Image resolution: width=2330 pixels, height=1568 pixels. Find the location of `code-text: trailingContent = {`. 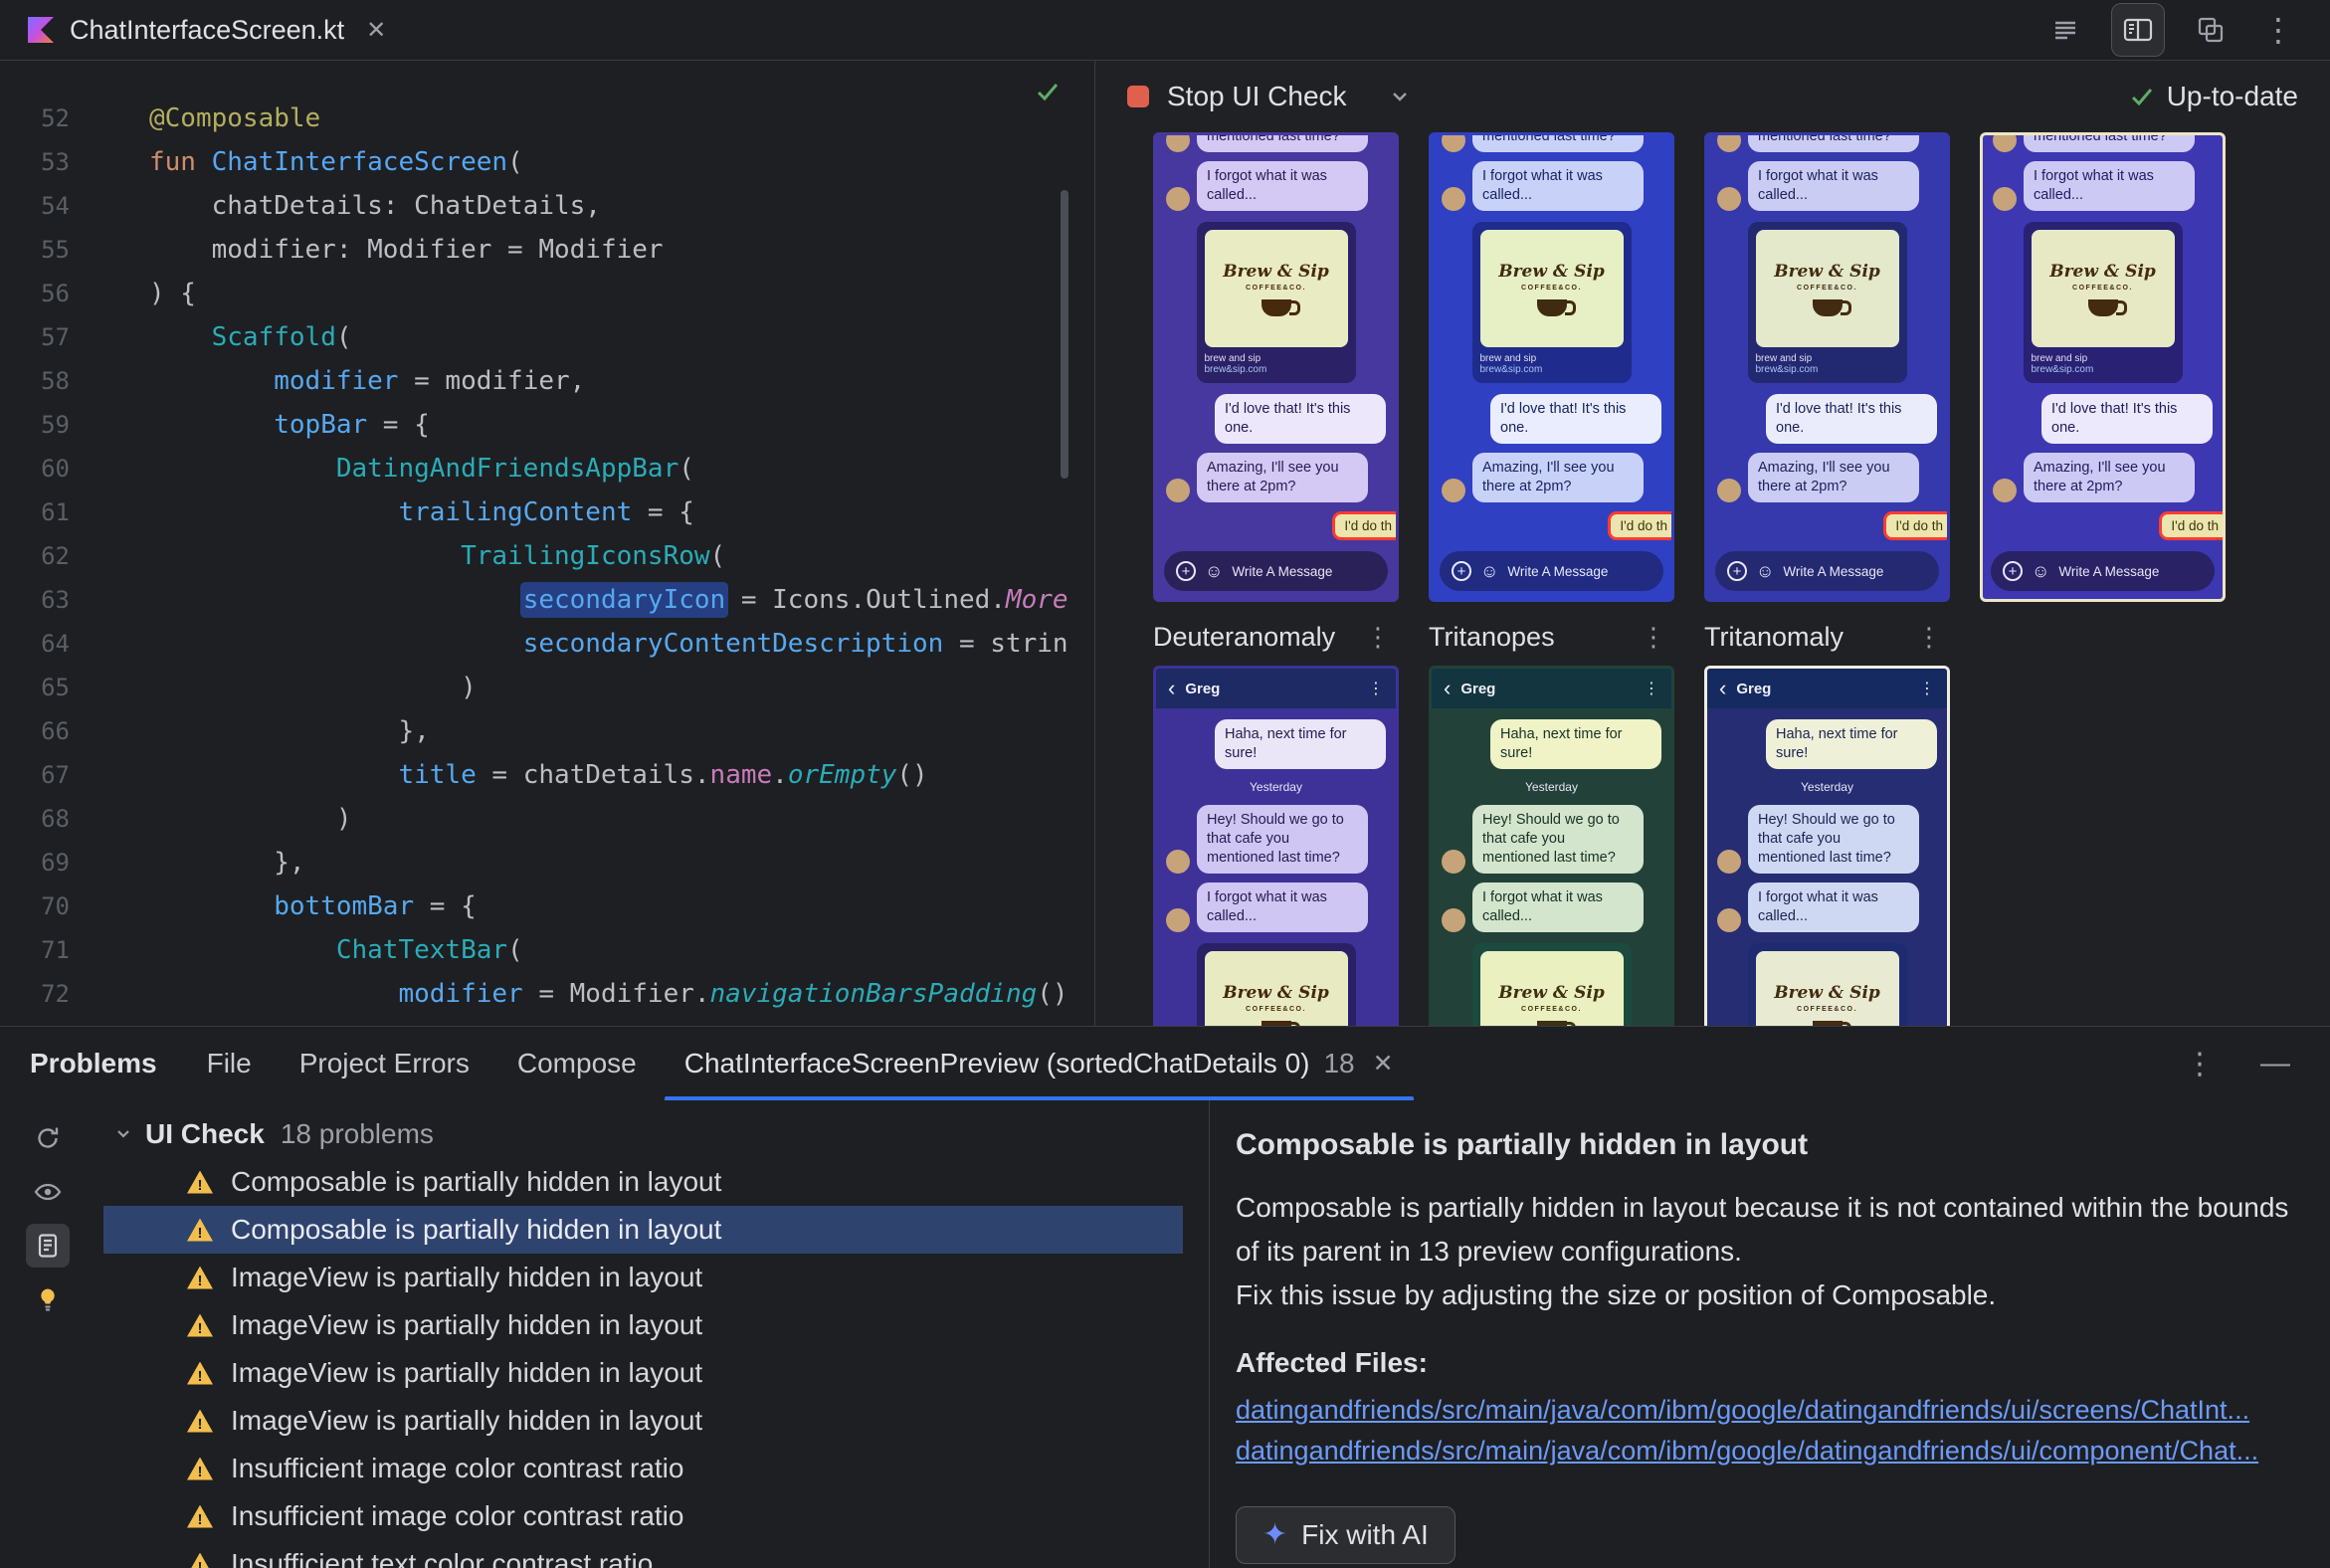

code-text: trailingContent = { is located at coordinates (421, 512).